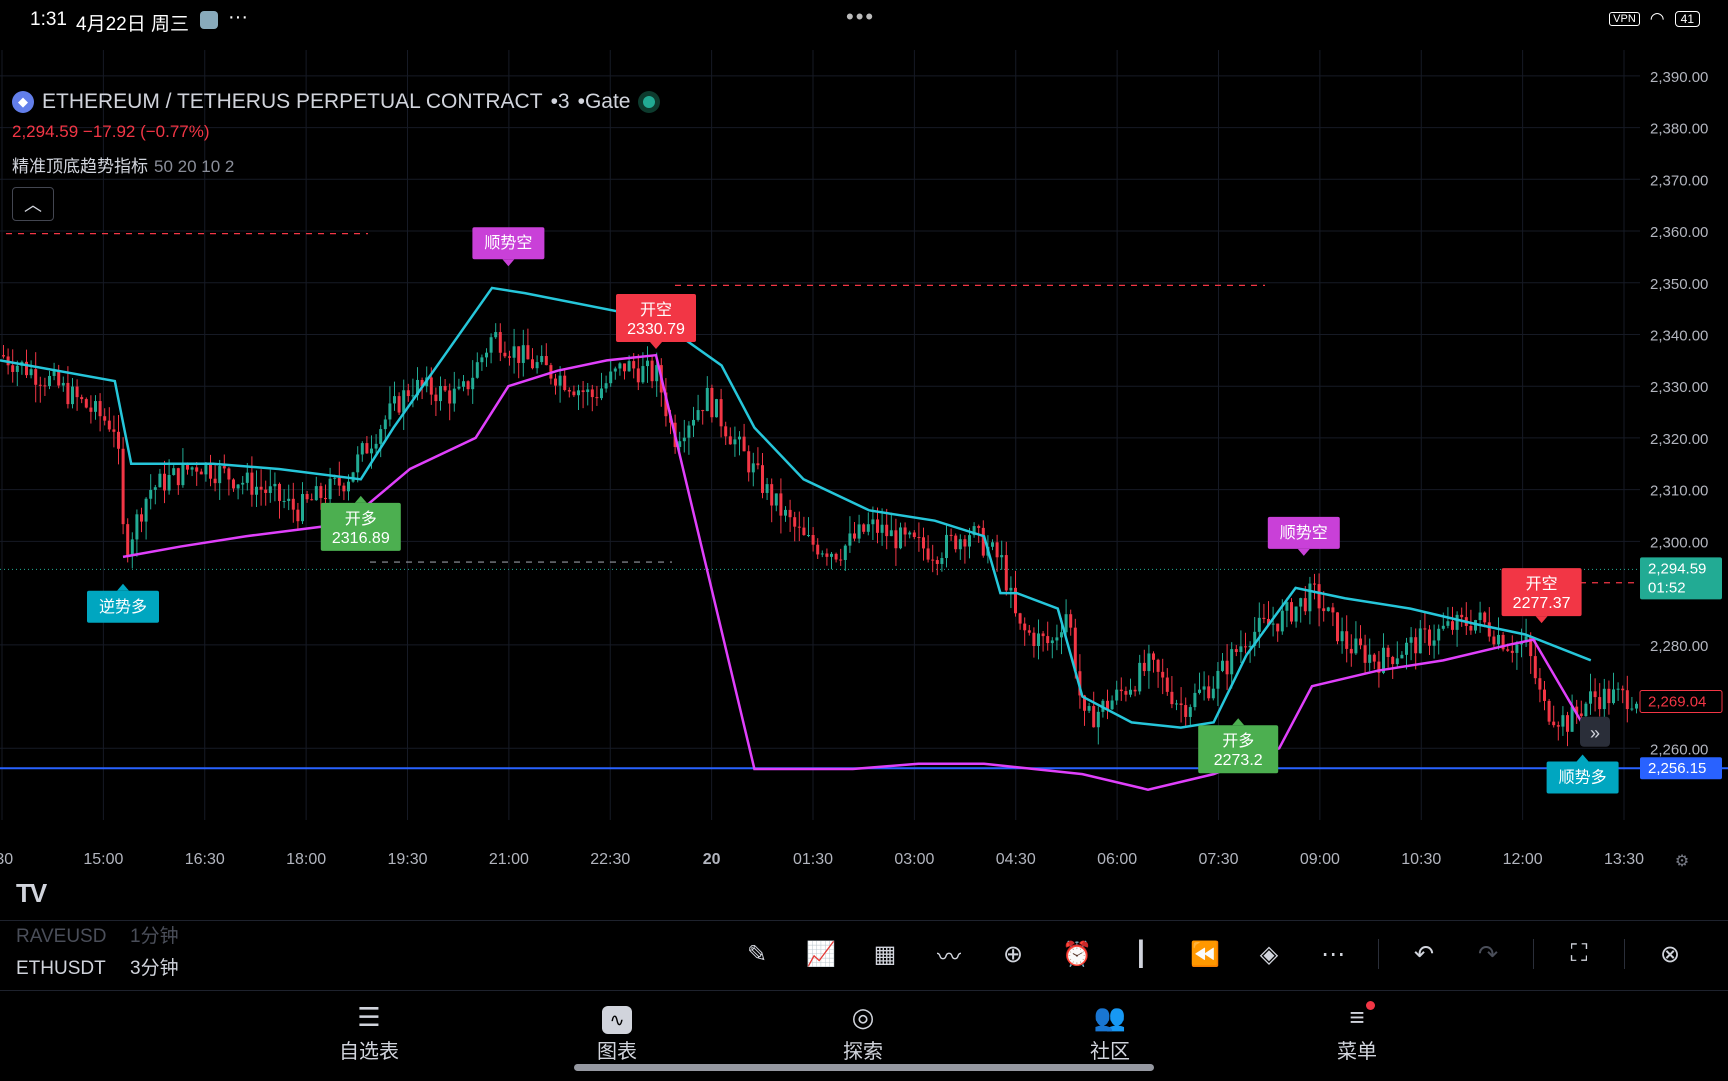 The height and width of the screenshot is (1081, 1728). I want to click on drawing-pen-icon: ✎, so click(757, 954).